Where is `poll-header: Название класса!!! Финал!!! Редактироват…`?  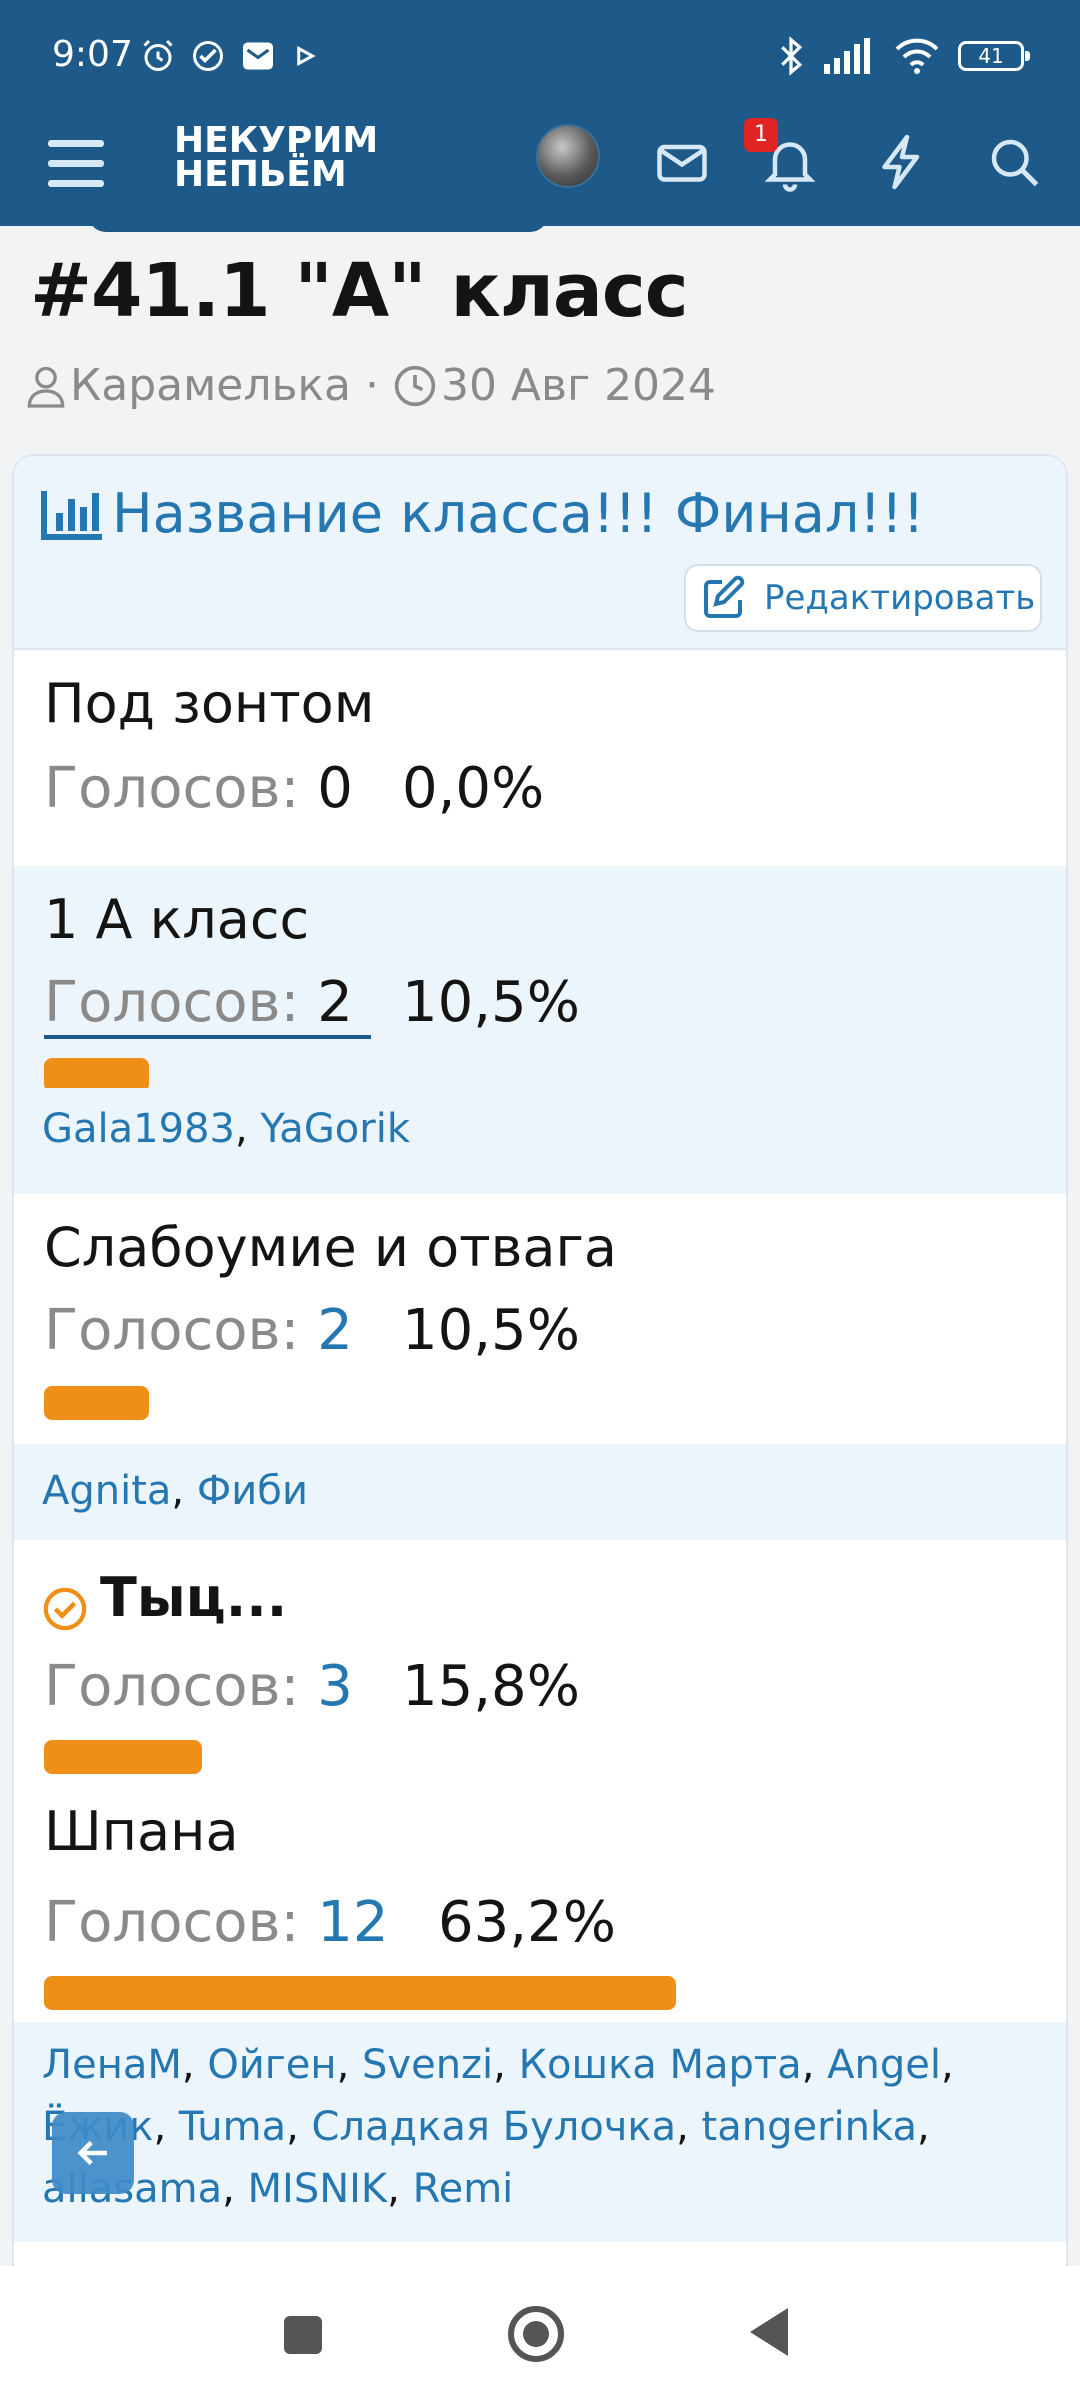
poll-header: Название класса!!! Финал!!! Редактироват… is located at coordinates (540, 553).